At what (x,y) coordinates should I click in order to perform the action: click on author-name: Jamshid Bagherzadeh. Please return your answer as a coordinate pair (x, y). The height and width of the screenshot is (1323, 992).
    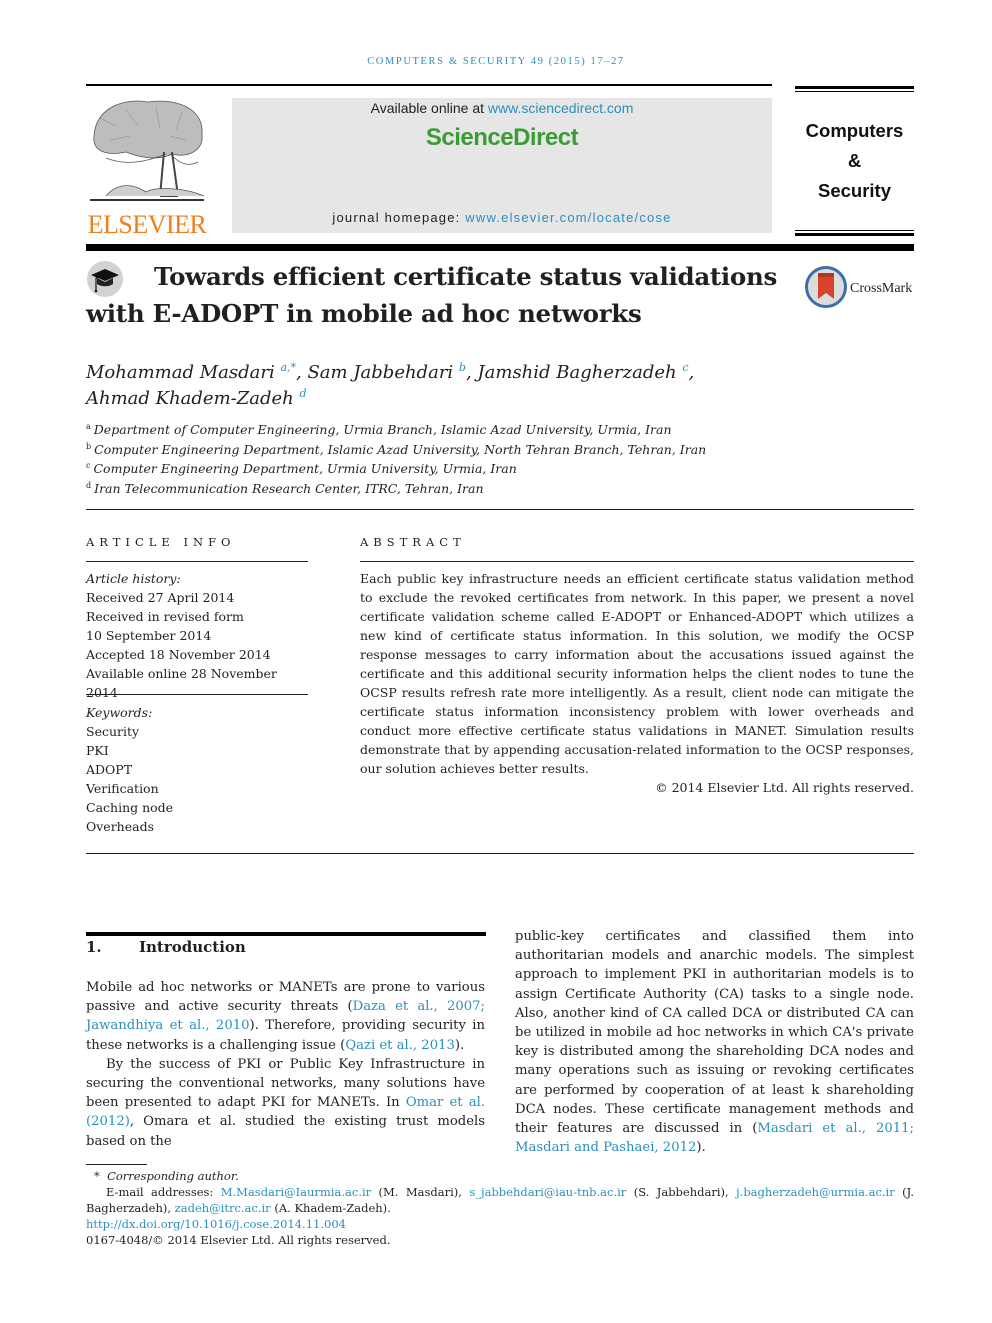
    Looking at the image, I should click on (576, 372).